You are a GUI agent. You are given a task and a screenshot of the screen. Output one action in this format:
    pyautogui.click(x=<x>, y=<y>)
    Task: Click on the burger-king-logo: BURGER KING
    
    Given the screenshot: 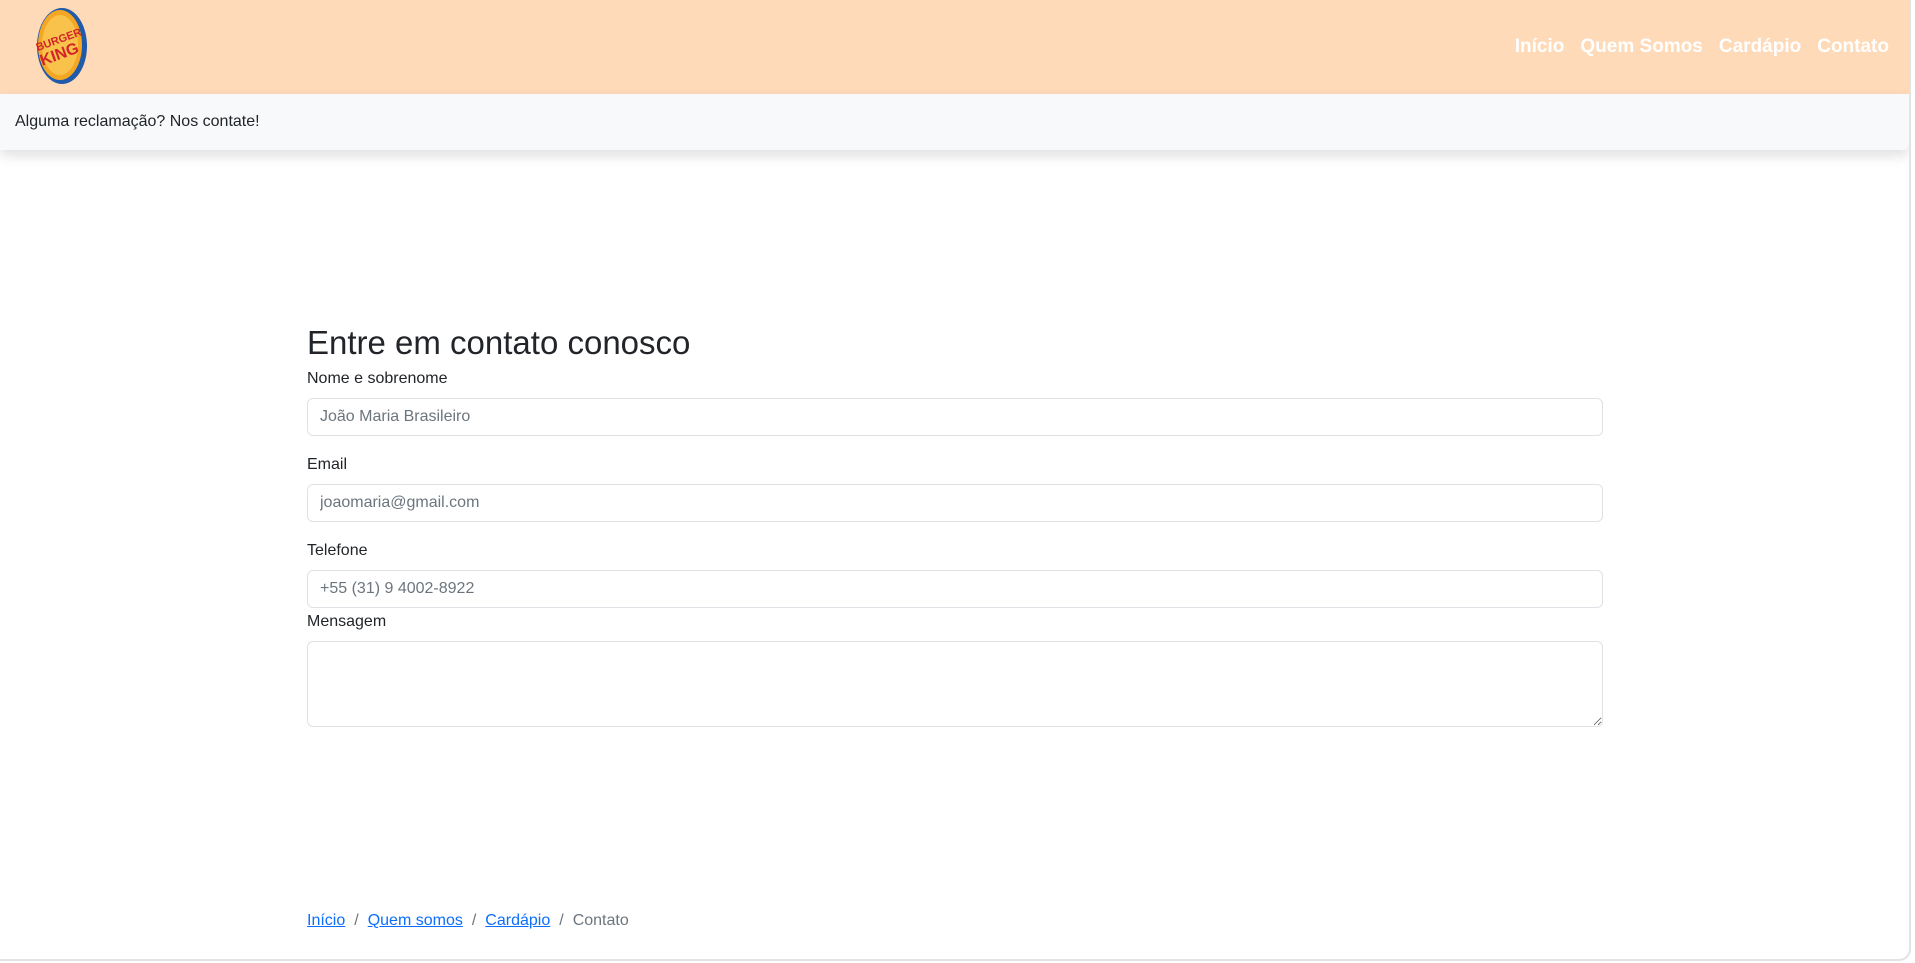 What is the action you would take?
    pyautogui.click(x=60, y=46)
    